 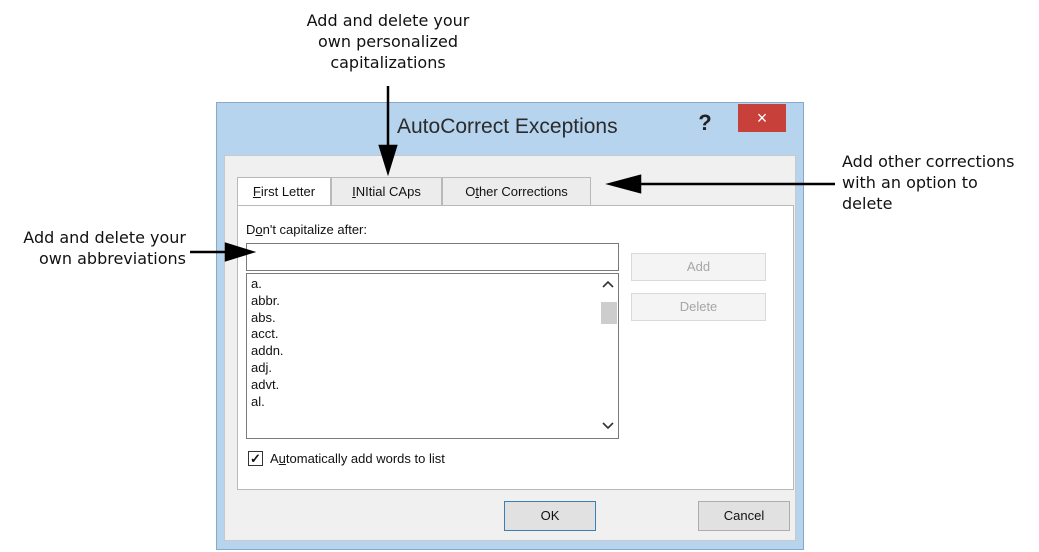 I want to click on arrow-left-head, so click(x=623, y=184).